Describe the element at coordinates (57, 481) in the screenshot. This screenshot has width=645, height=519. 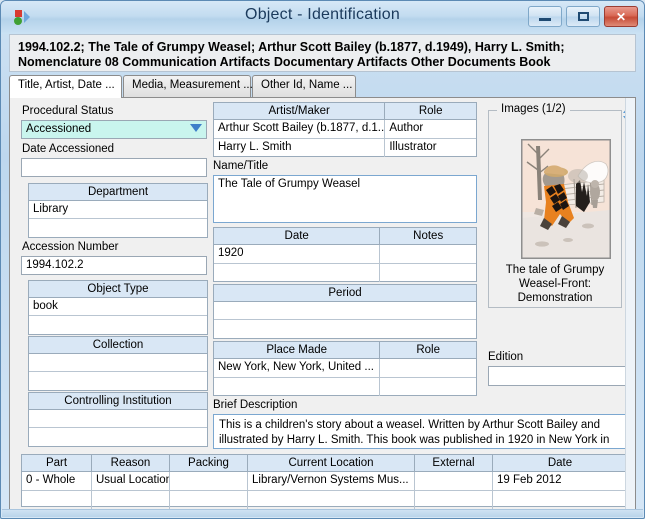
I see `cell-part: 0 - Whole` at that location.